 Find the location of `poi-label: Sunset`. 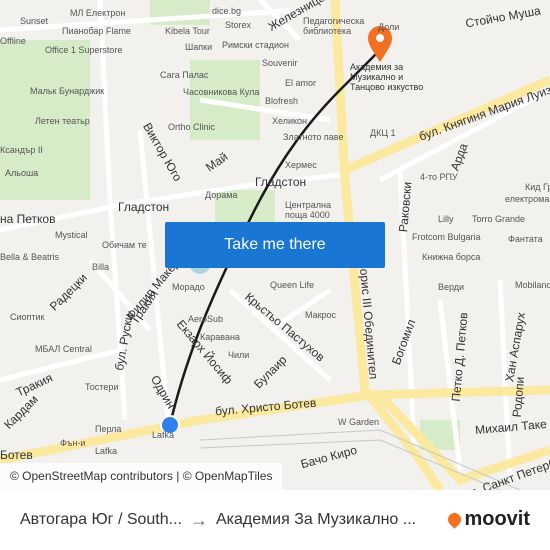

poi-label: Sunset is located at coordinates (34, 21).